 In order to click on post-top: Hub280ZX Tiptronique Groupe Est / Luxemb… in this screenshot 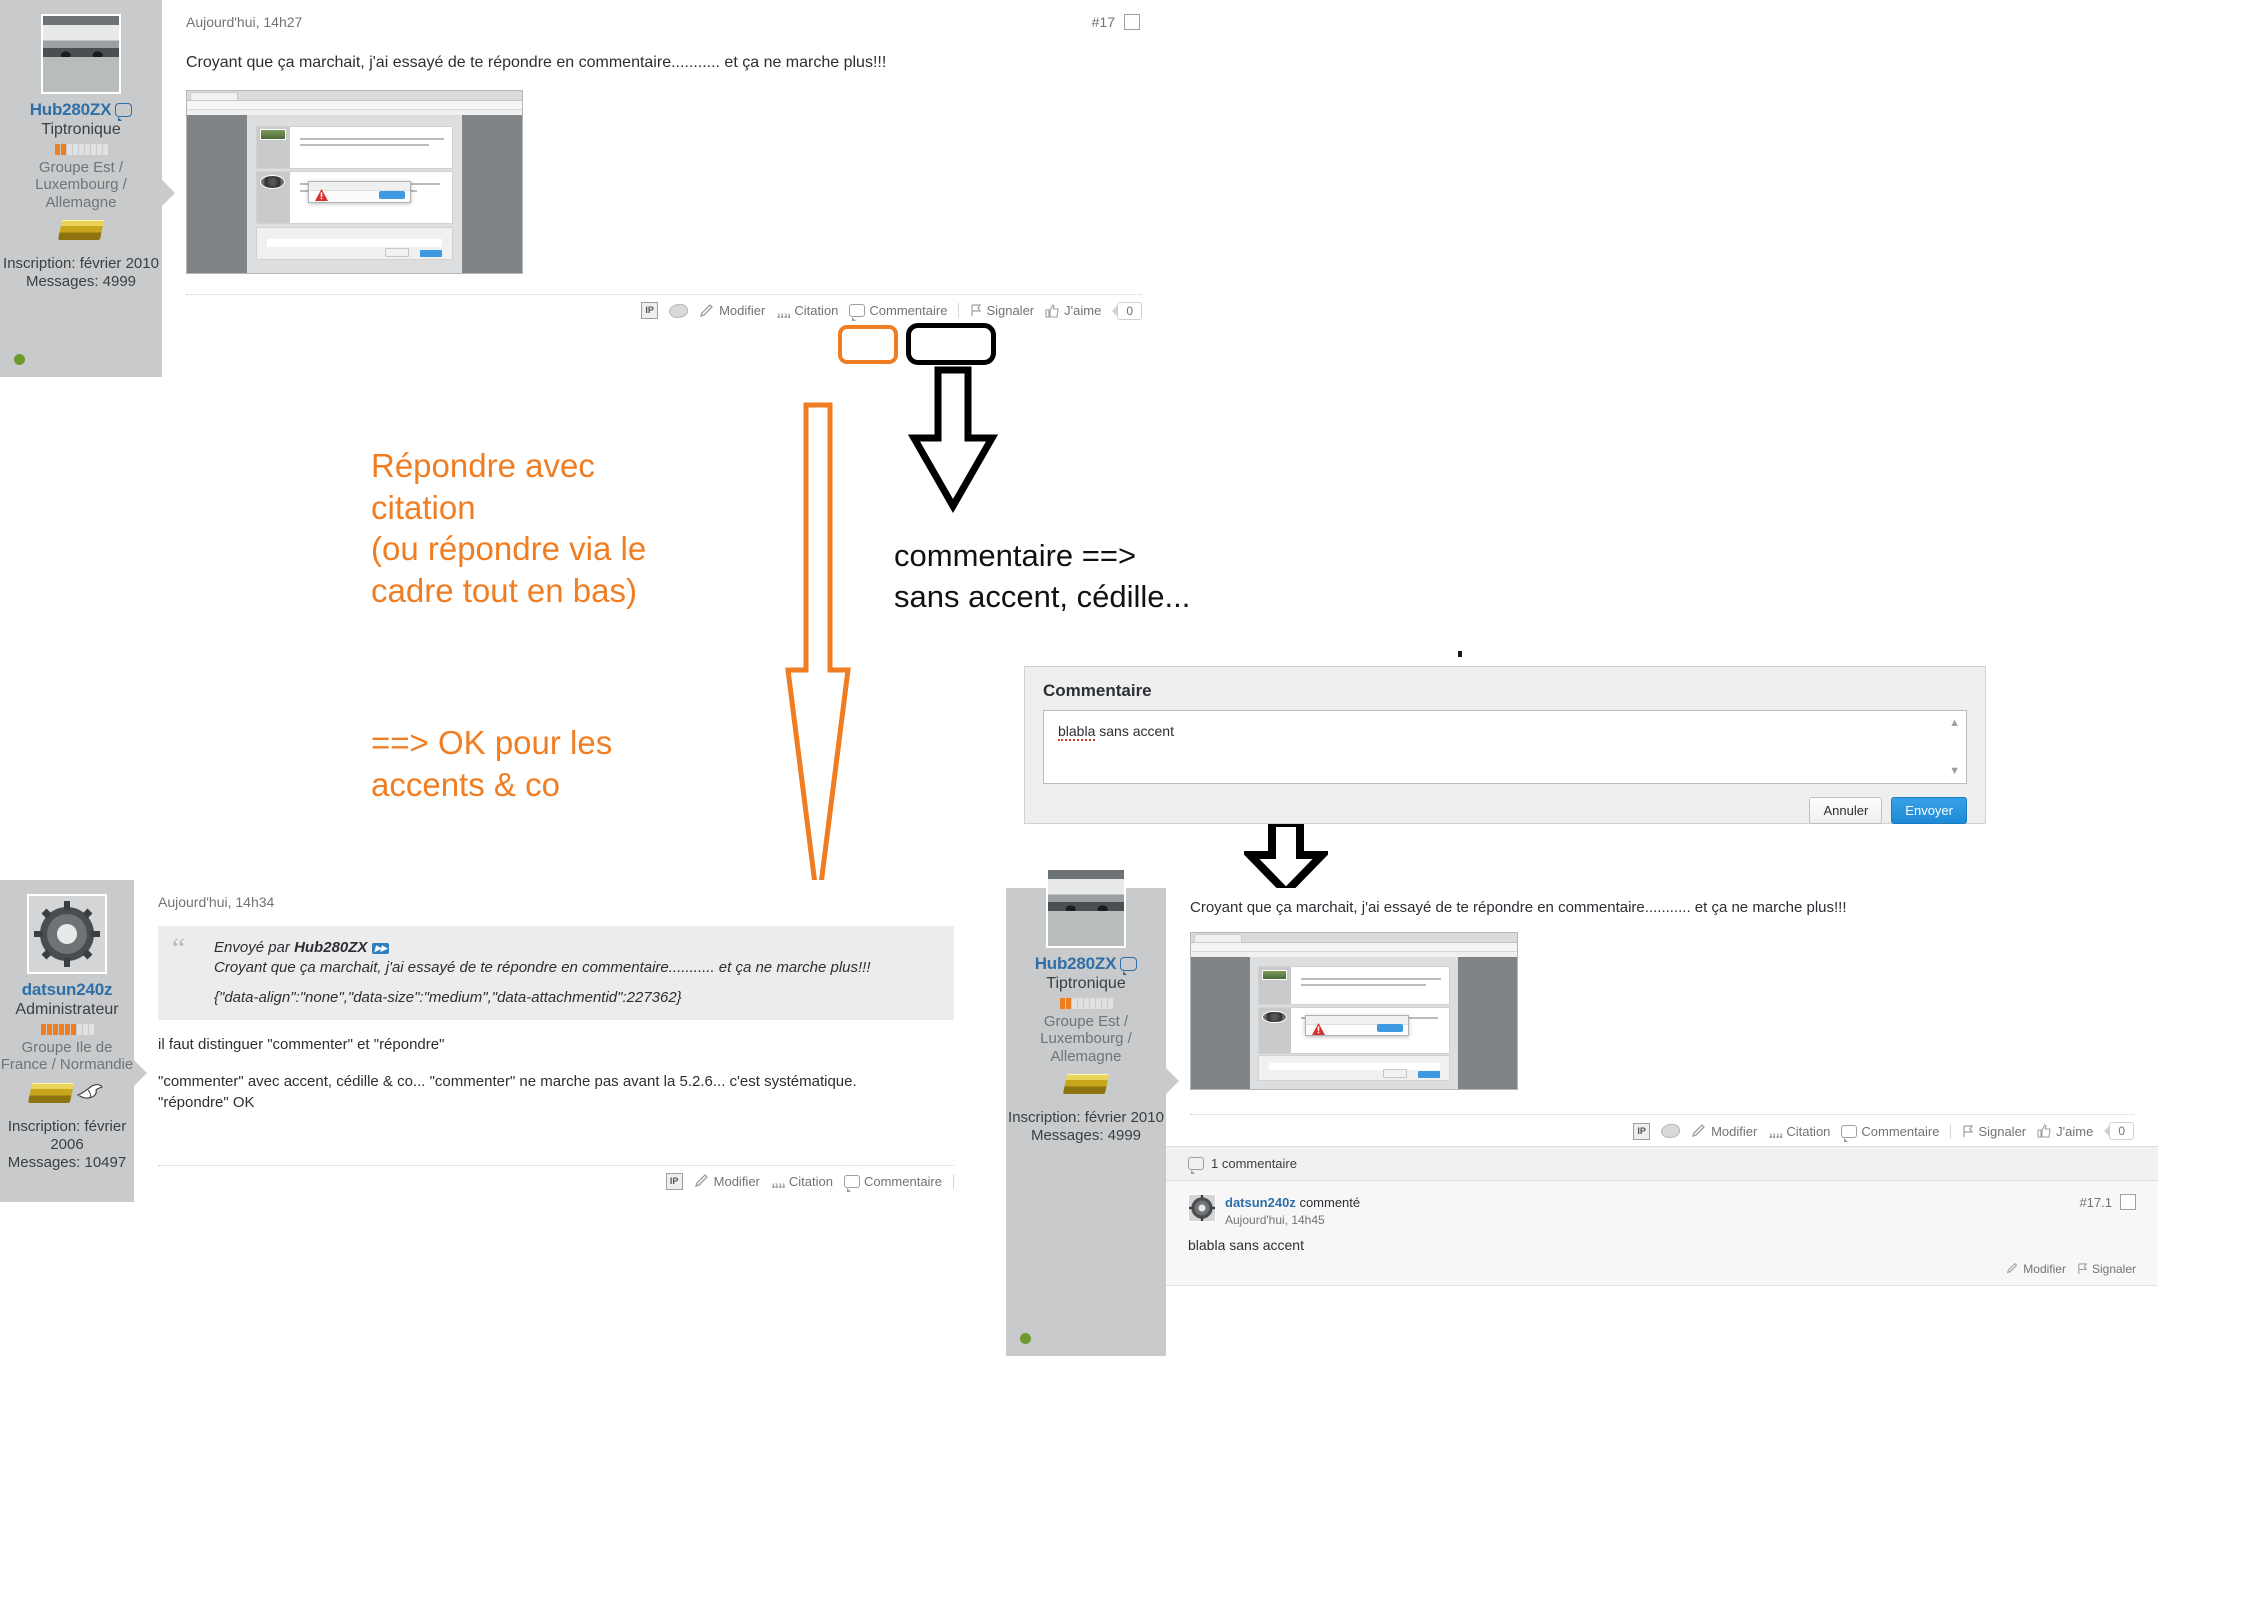, I will do `click(583, 188)`.